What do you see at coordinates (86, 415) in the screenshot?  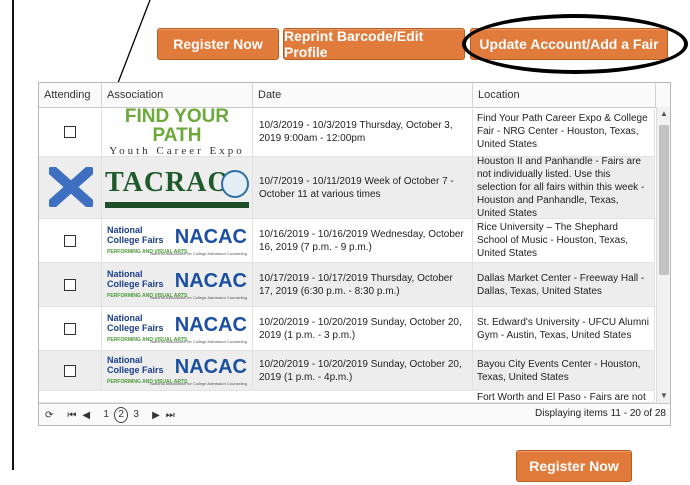 I see `prev-page-icon: ◀` at bounding box center [86, 415].